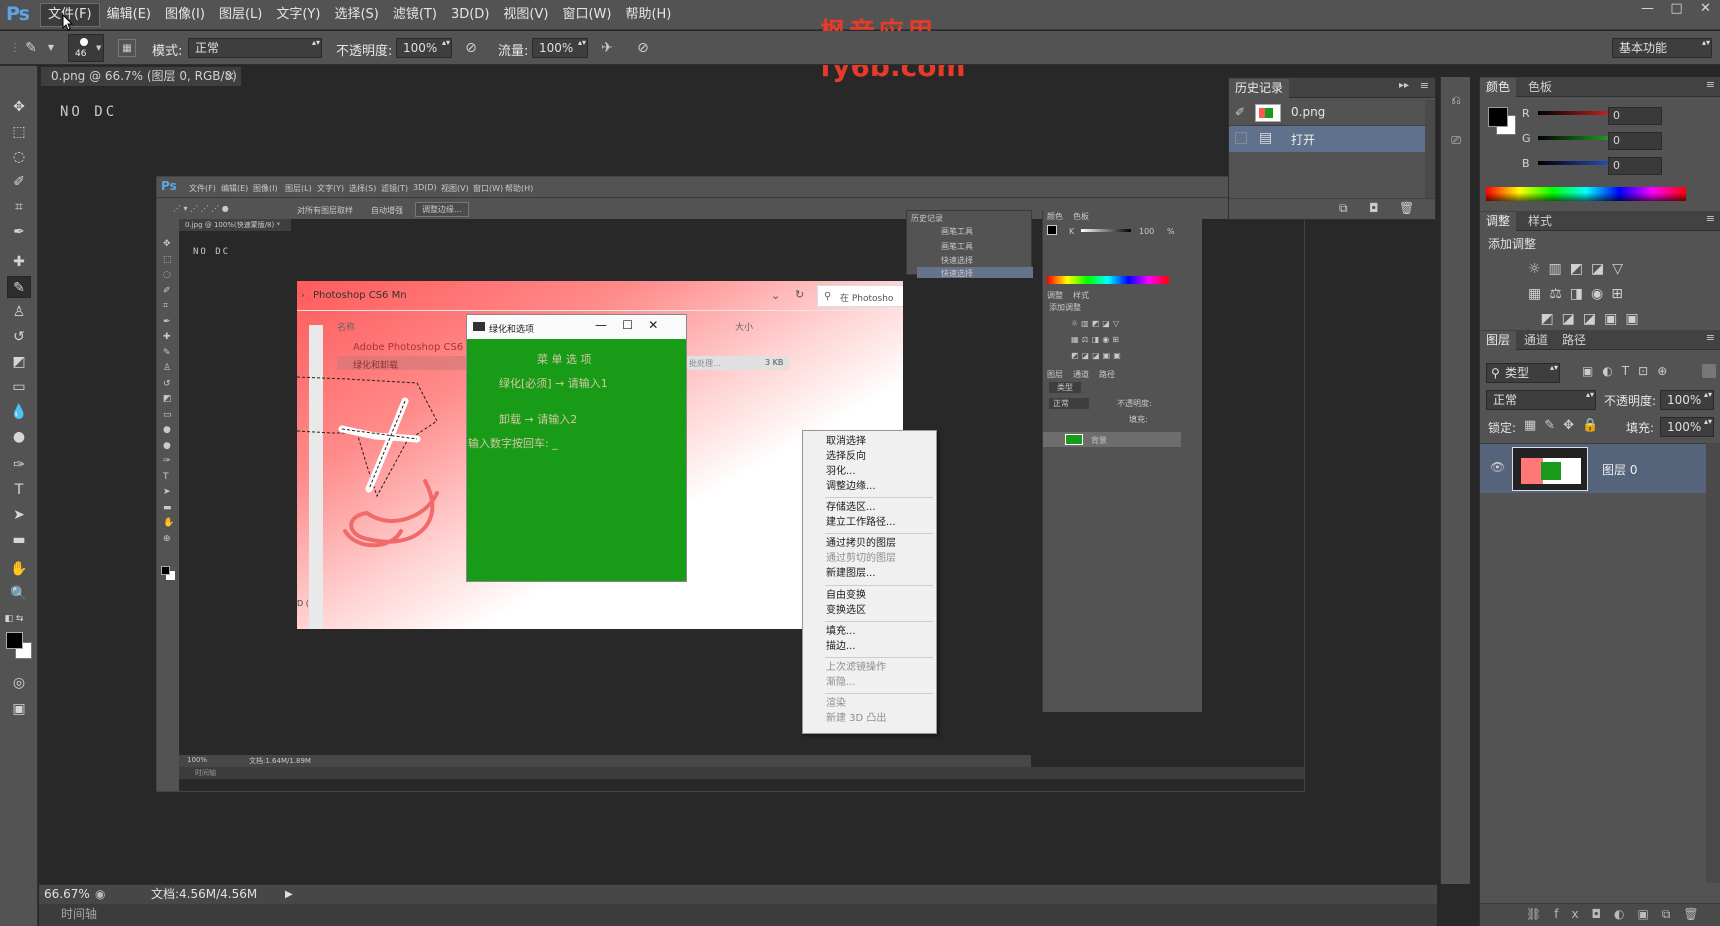  I want to click on color-foreground, so click(1498, 117).